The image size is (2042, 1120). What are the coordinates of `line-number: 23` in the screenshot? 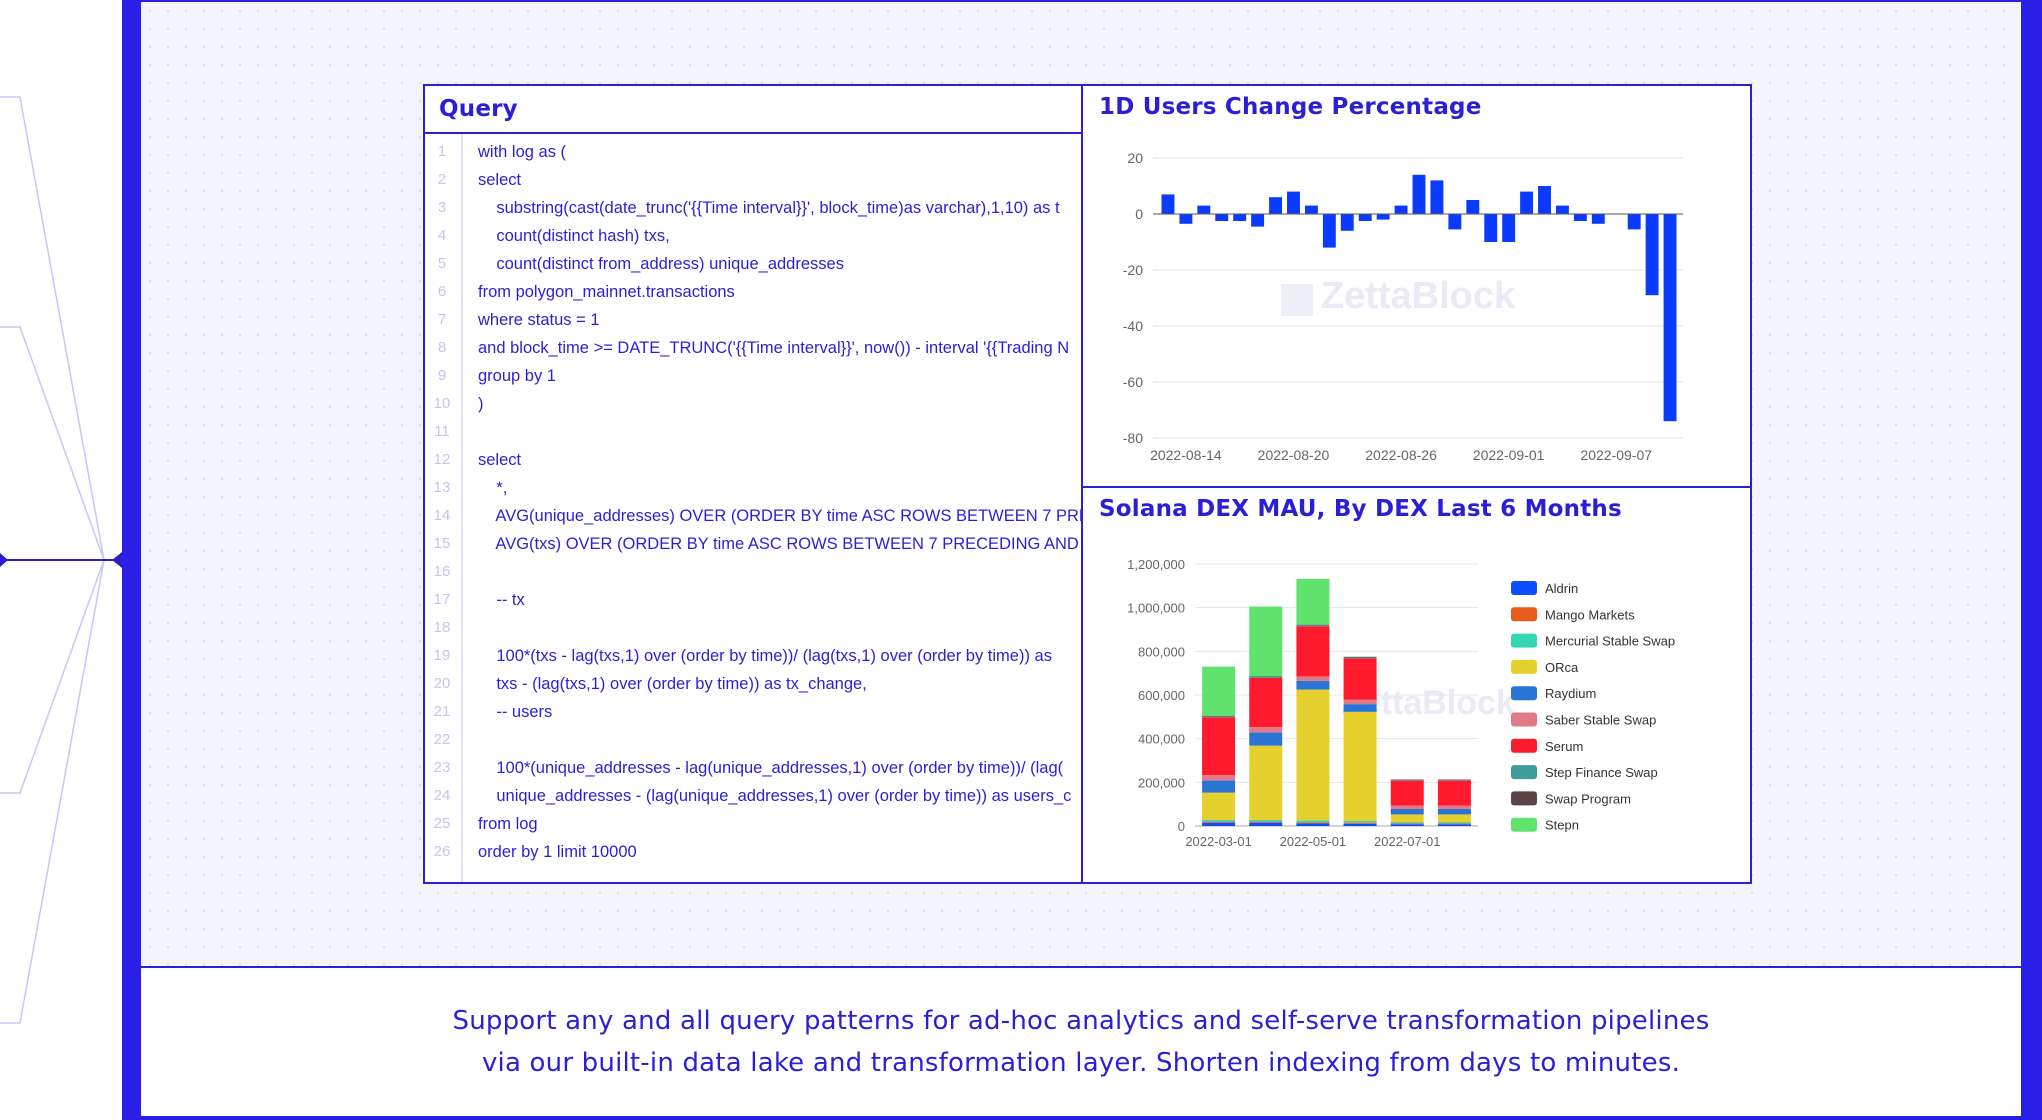 It's located at (442, 767).